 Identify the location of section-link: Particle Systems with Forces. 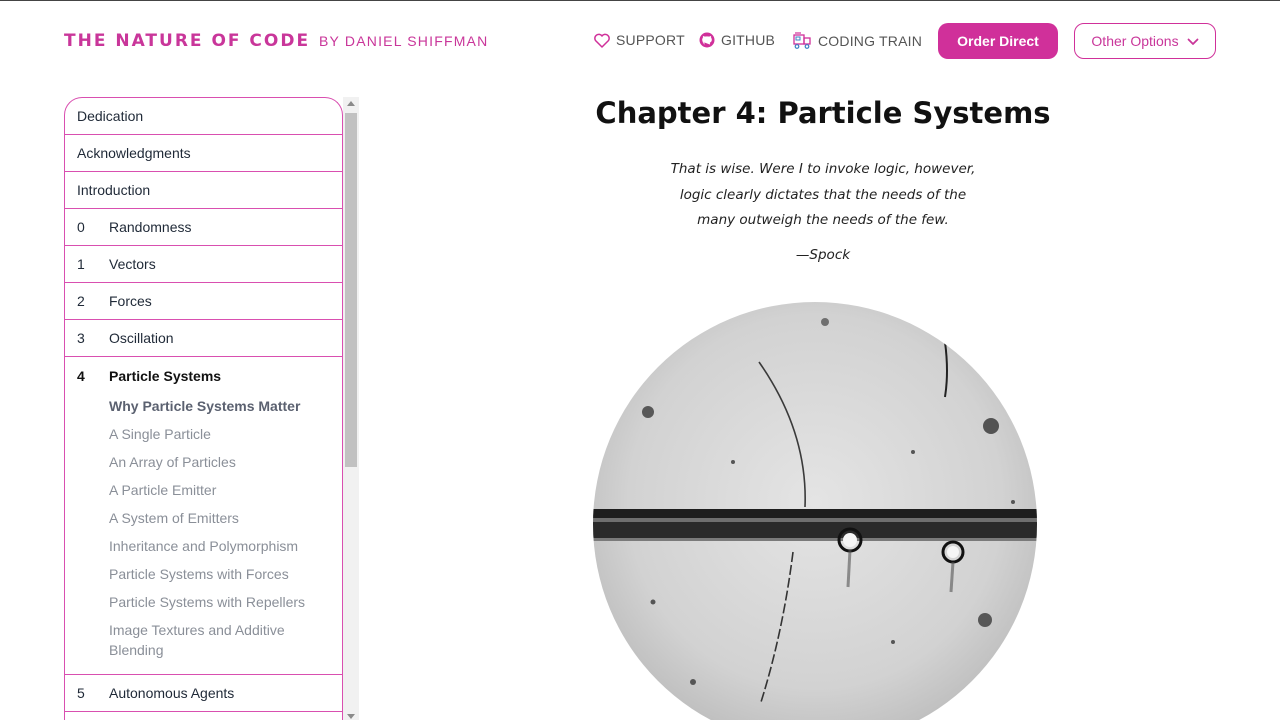
(225, 574).